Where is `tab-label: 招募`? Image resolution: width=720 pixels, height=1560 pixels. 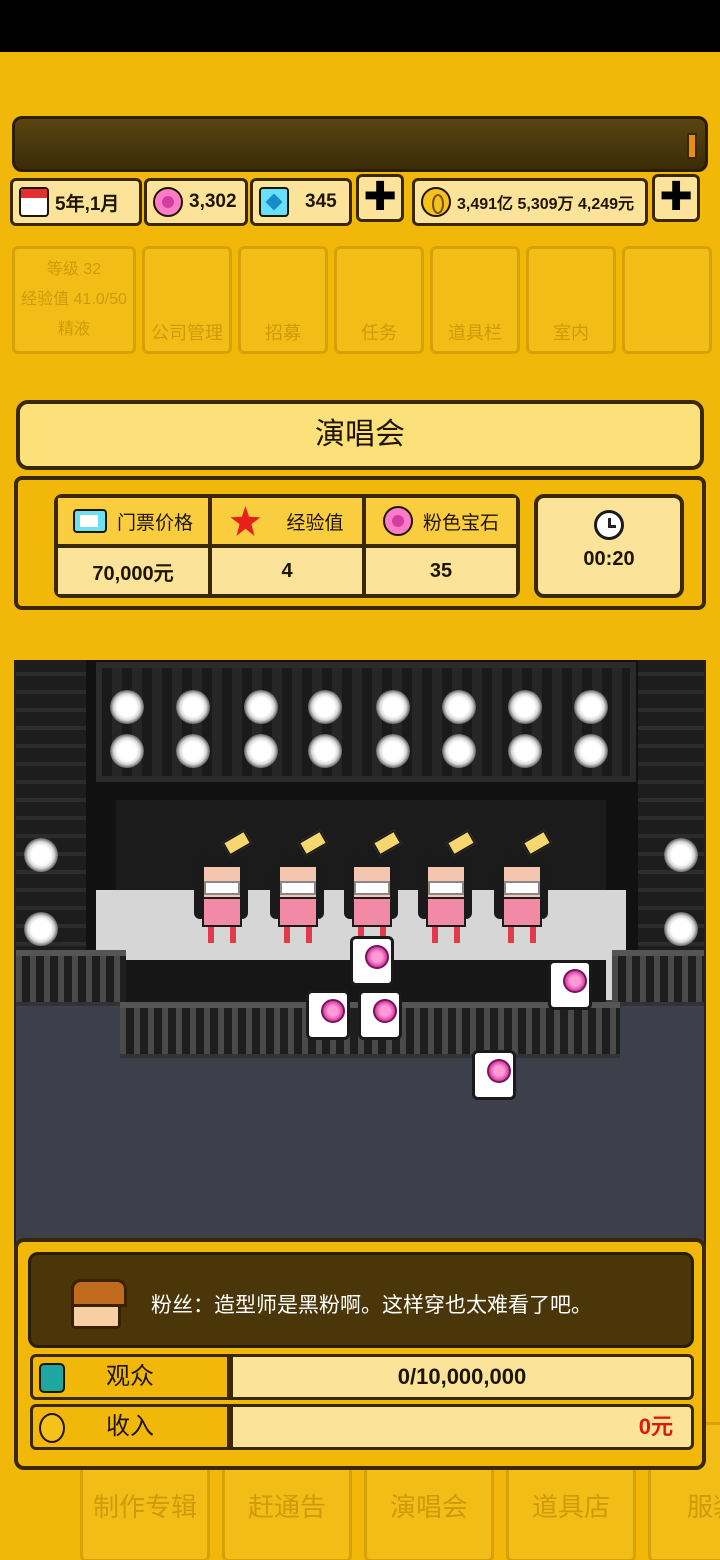
tab-label: 招募 is located at coordinates (283, 333).